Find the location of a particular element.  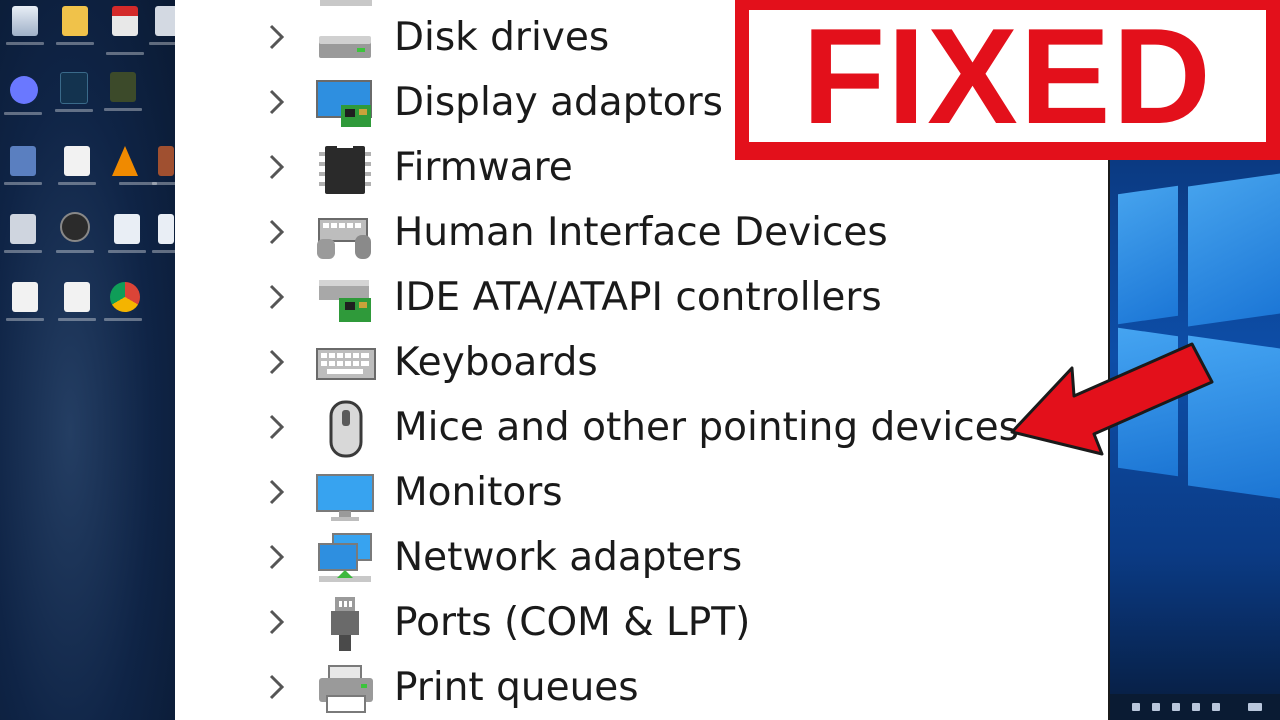

tree-item-label: Print queues is located at coordinates (516, 687).